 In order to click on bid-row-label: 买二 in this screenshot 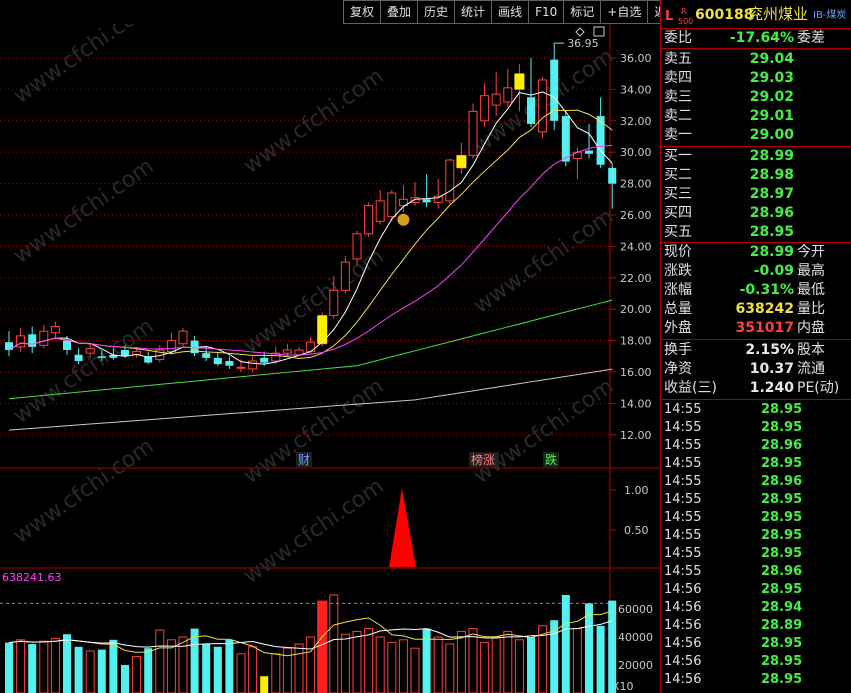, I will do `click(678, 175)`.